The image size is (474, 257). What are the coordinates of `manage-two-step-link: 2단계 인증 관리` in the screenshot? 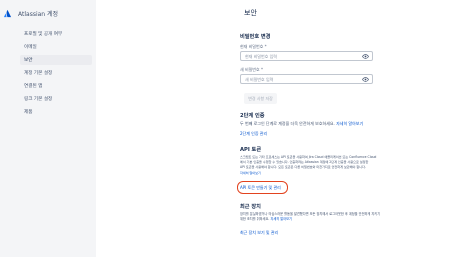 It's located at (253, 133).